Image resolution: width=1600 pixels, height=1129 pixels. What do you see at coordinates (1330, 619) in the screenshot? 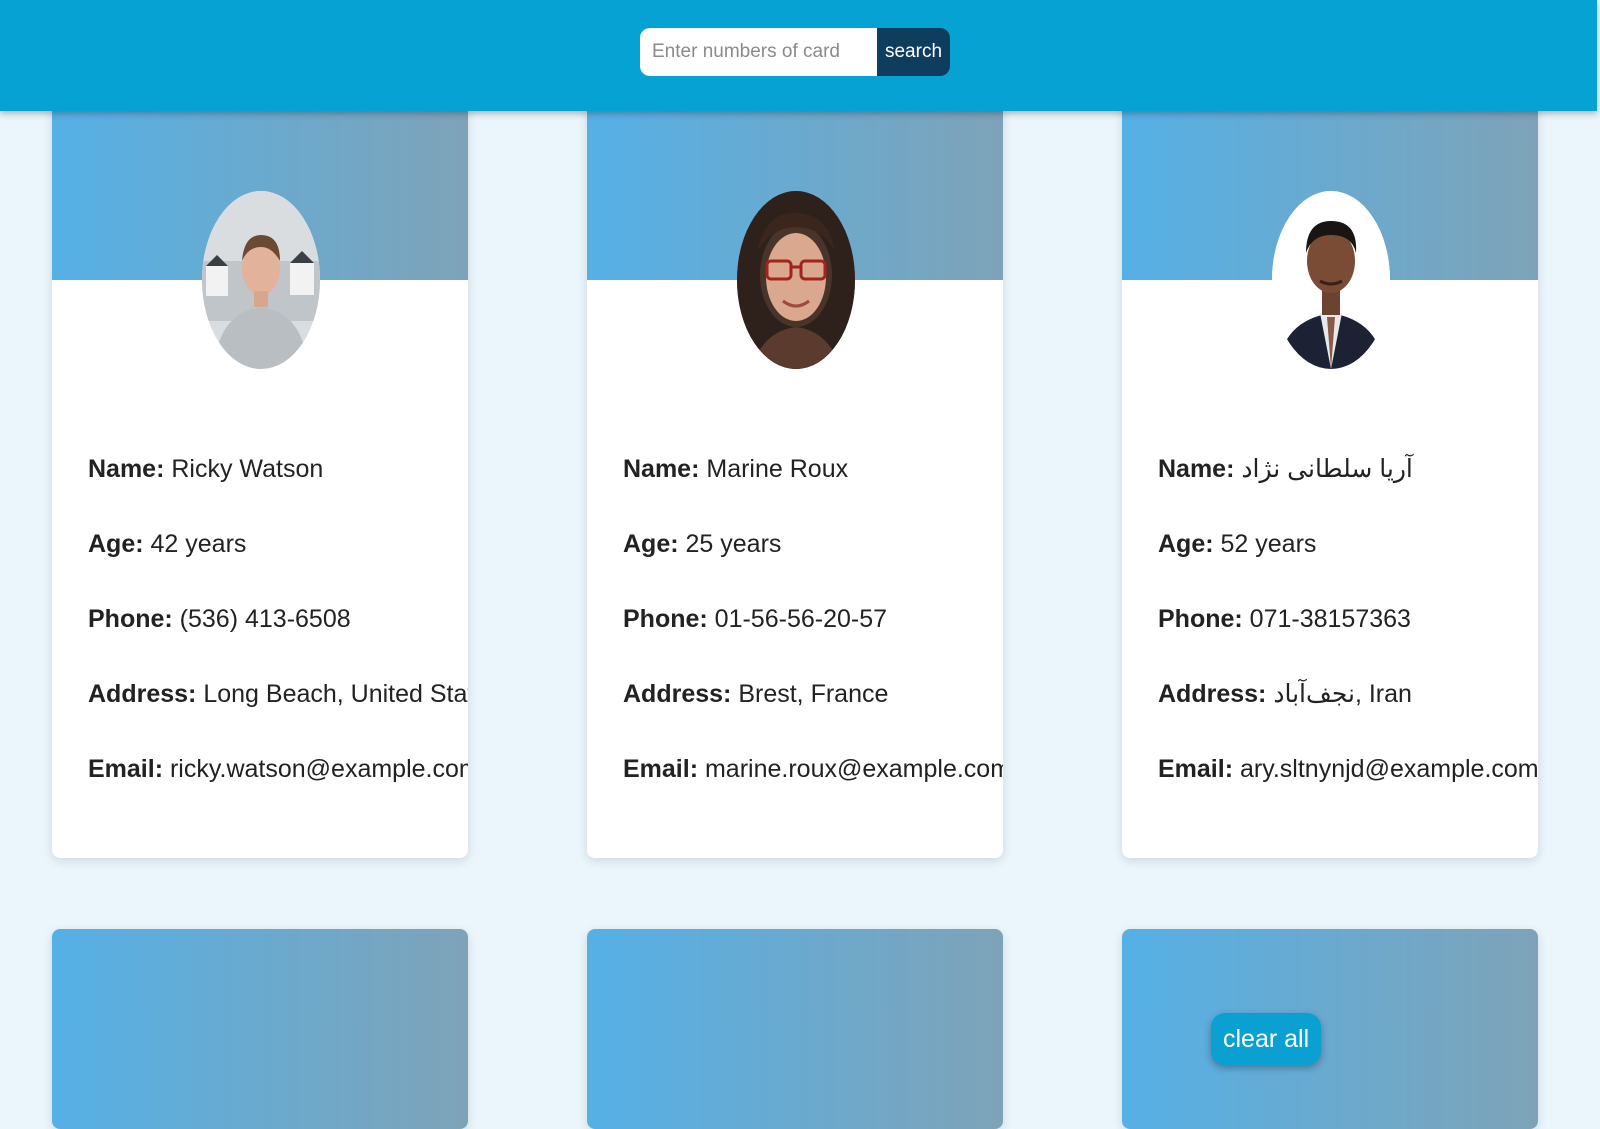
I see `phone-value: 071-38157363` at bounding box center [1330, 619].